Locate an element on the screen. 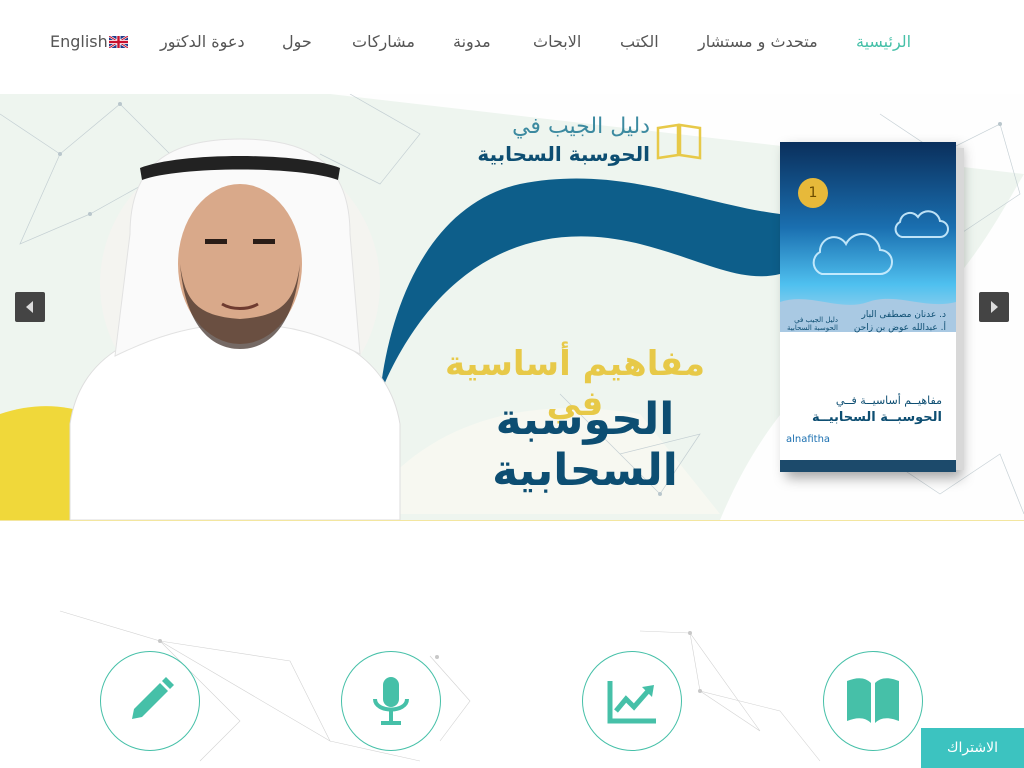  volume-badge: 1 is located at coordinates (813, 193).